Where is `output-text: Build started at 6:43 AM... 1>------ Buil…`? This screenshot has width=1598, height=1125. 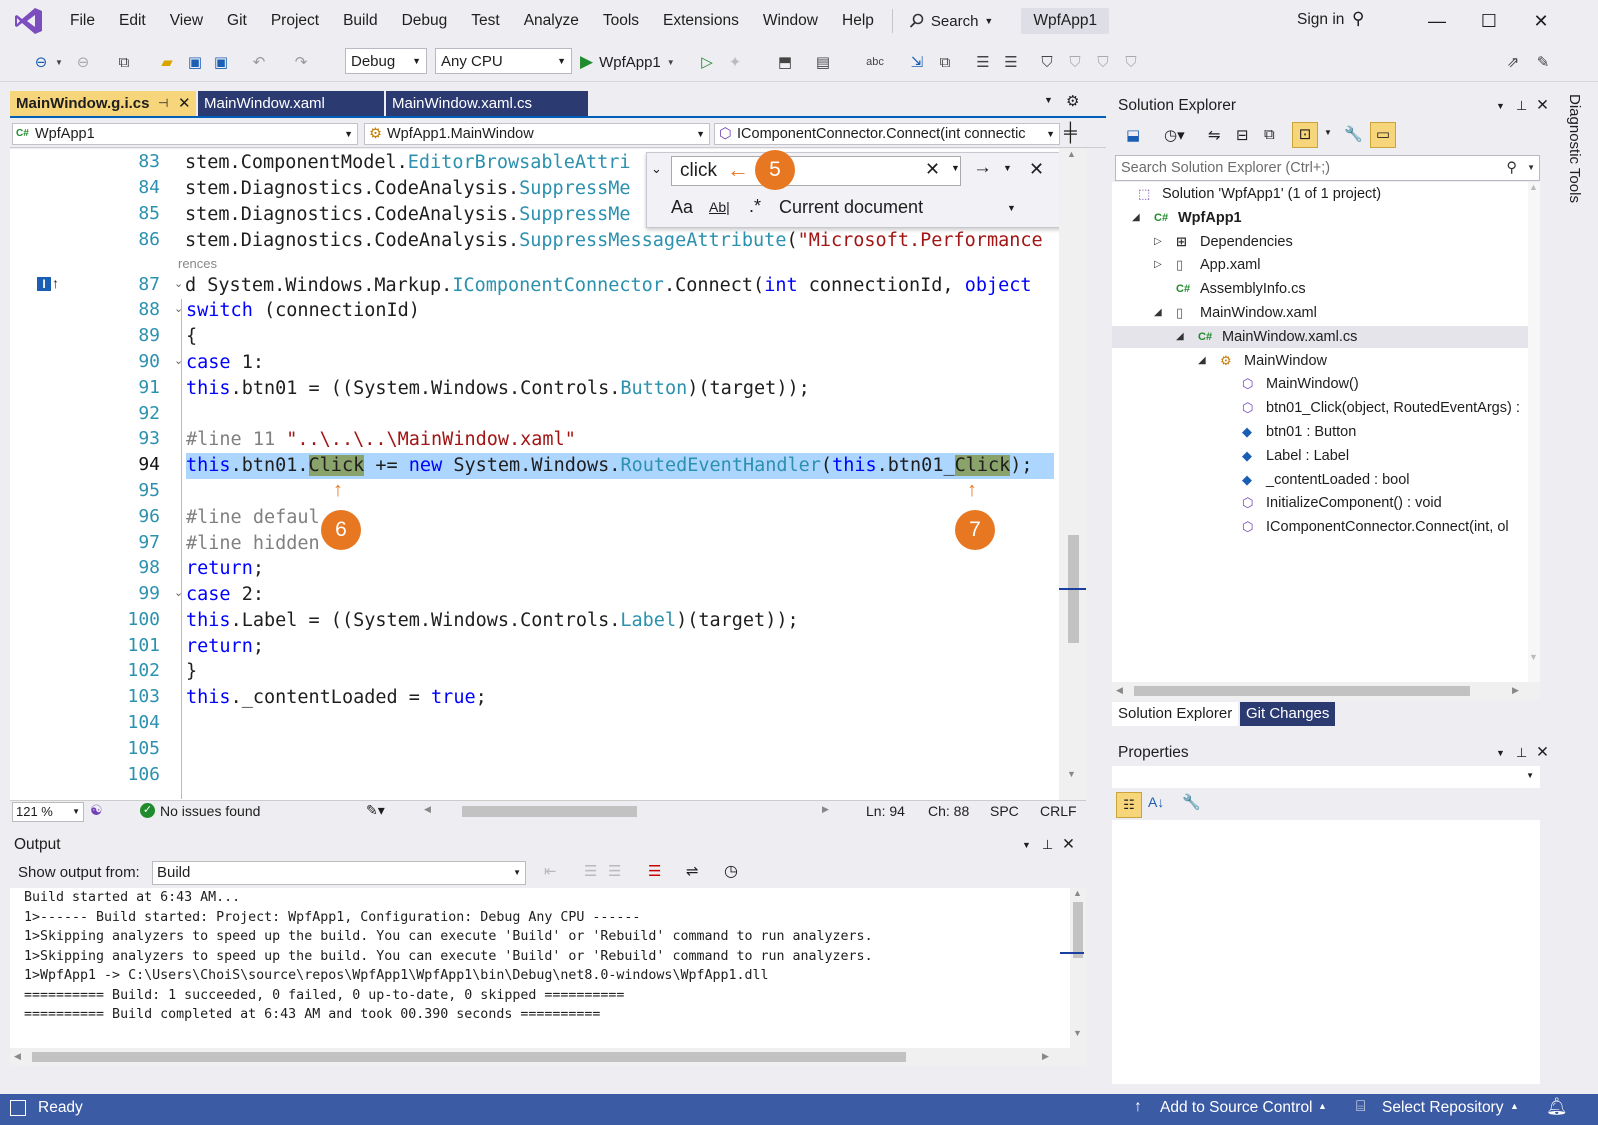 output-text: Build started at 6:43 AM... 1>------ Buil… is located at coordinates (540, 968).